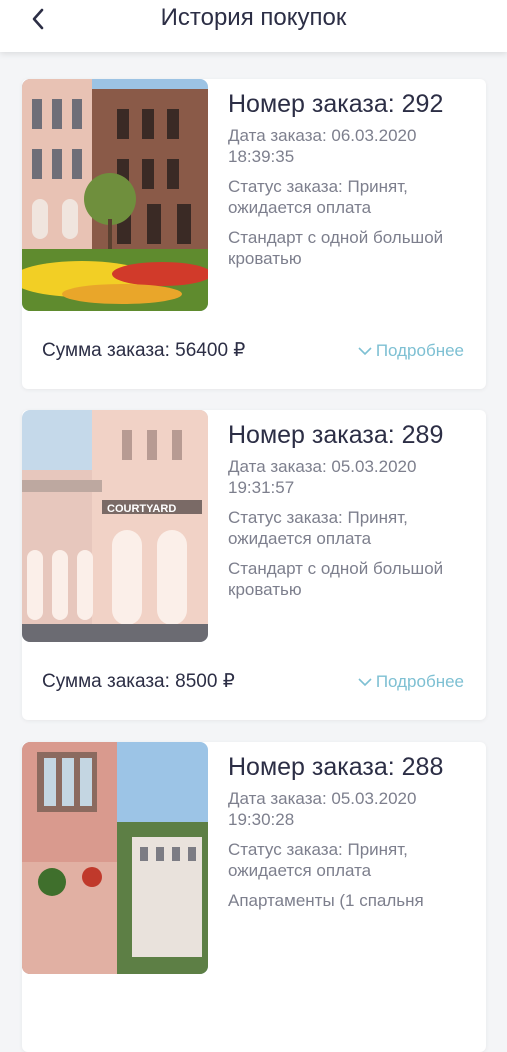 The width and height of the screenshot is (507, 1052). Describe the element at coordinates (115, 526) in the screenshot. I see `hotel-photo: COURTYARD` at that location.